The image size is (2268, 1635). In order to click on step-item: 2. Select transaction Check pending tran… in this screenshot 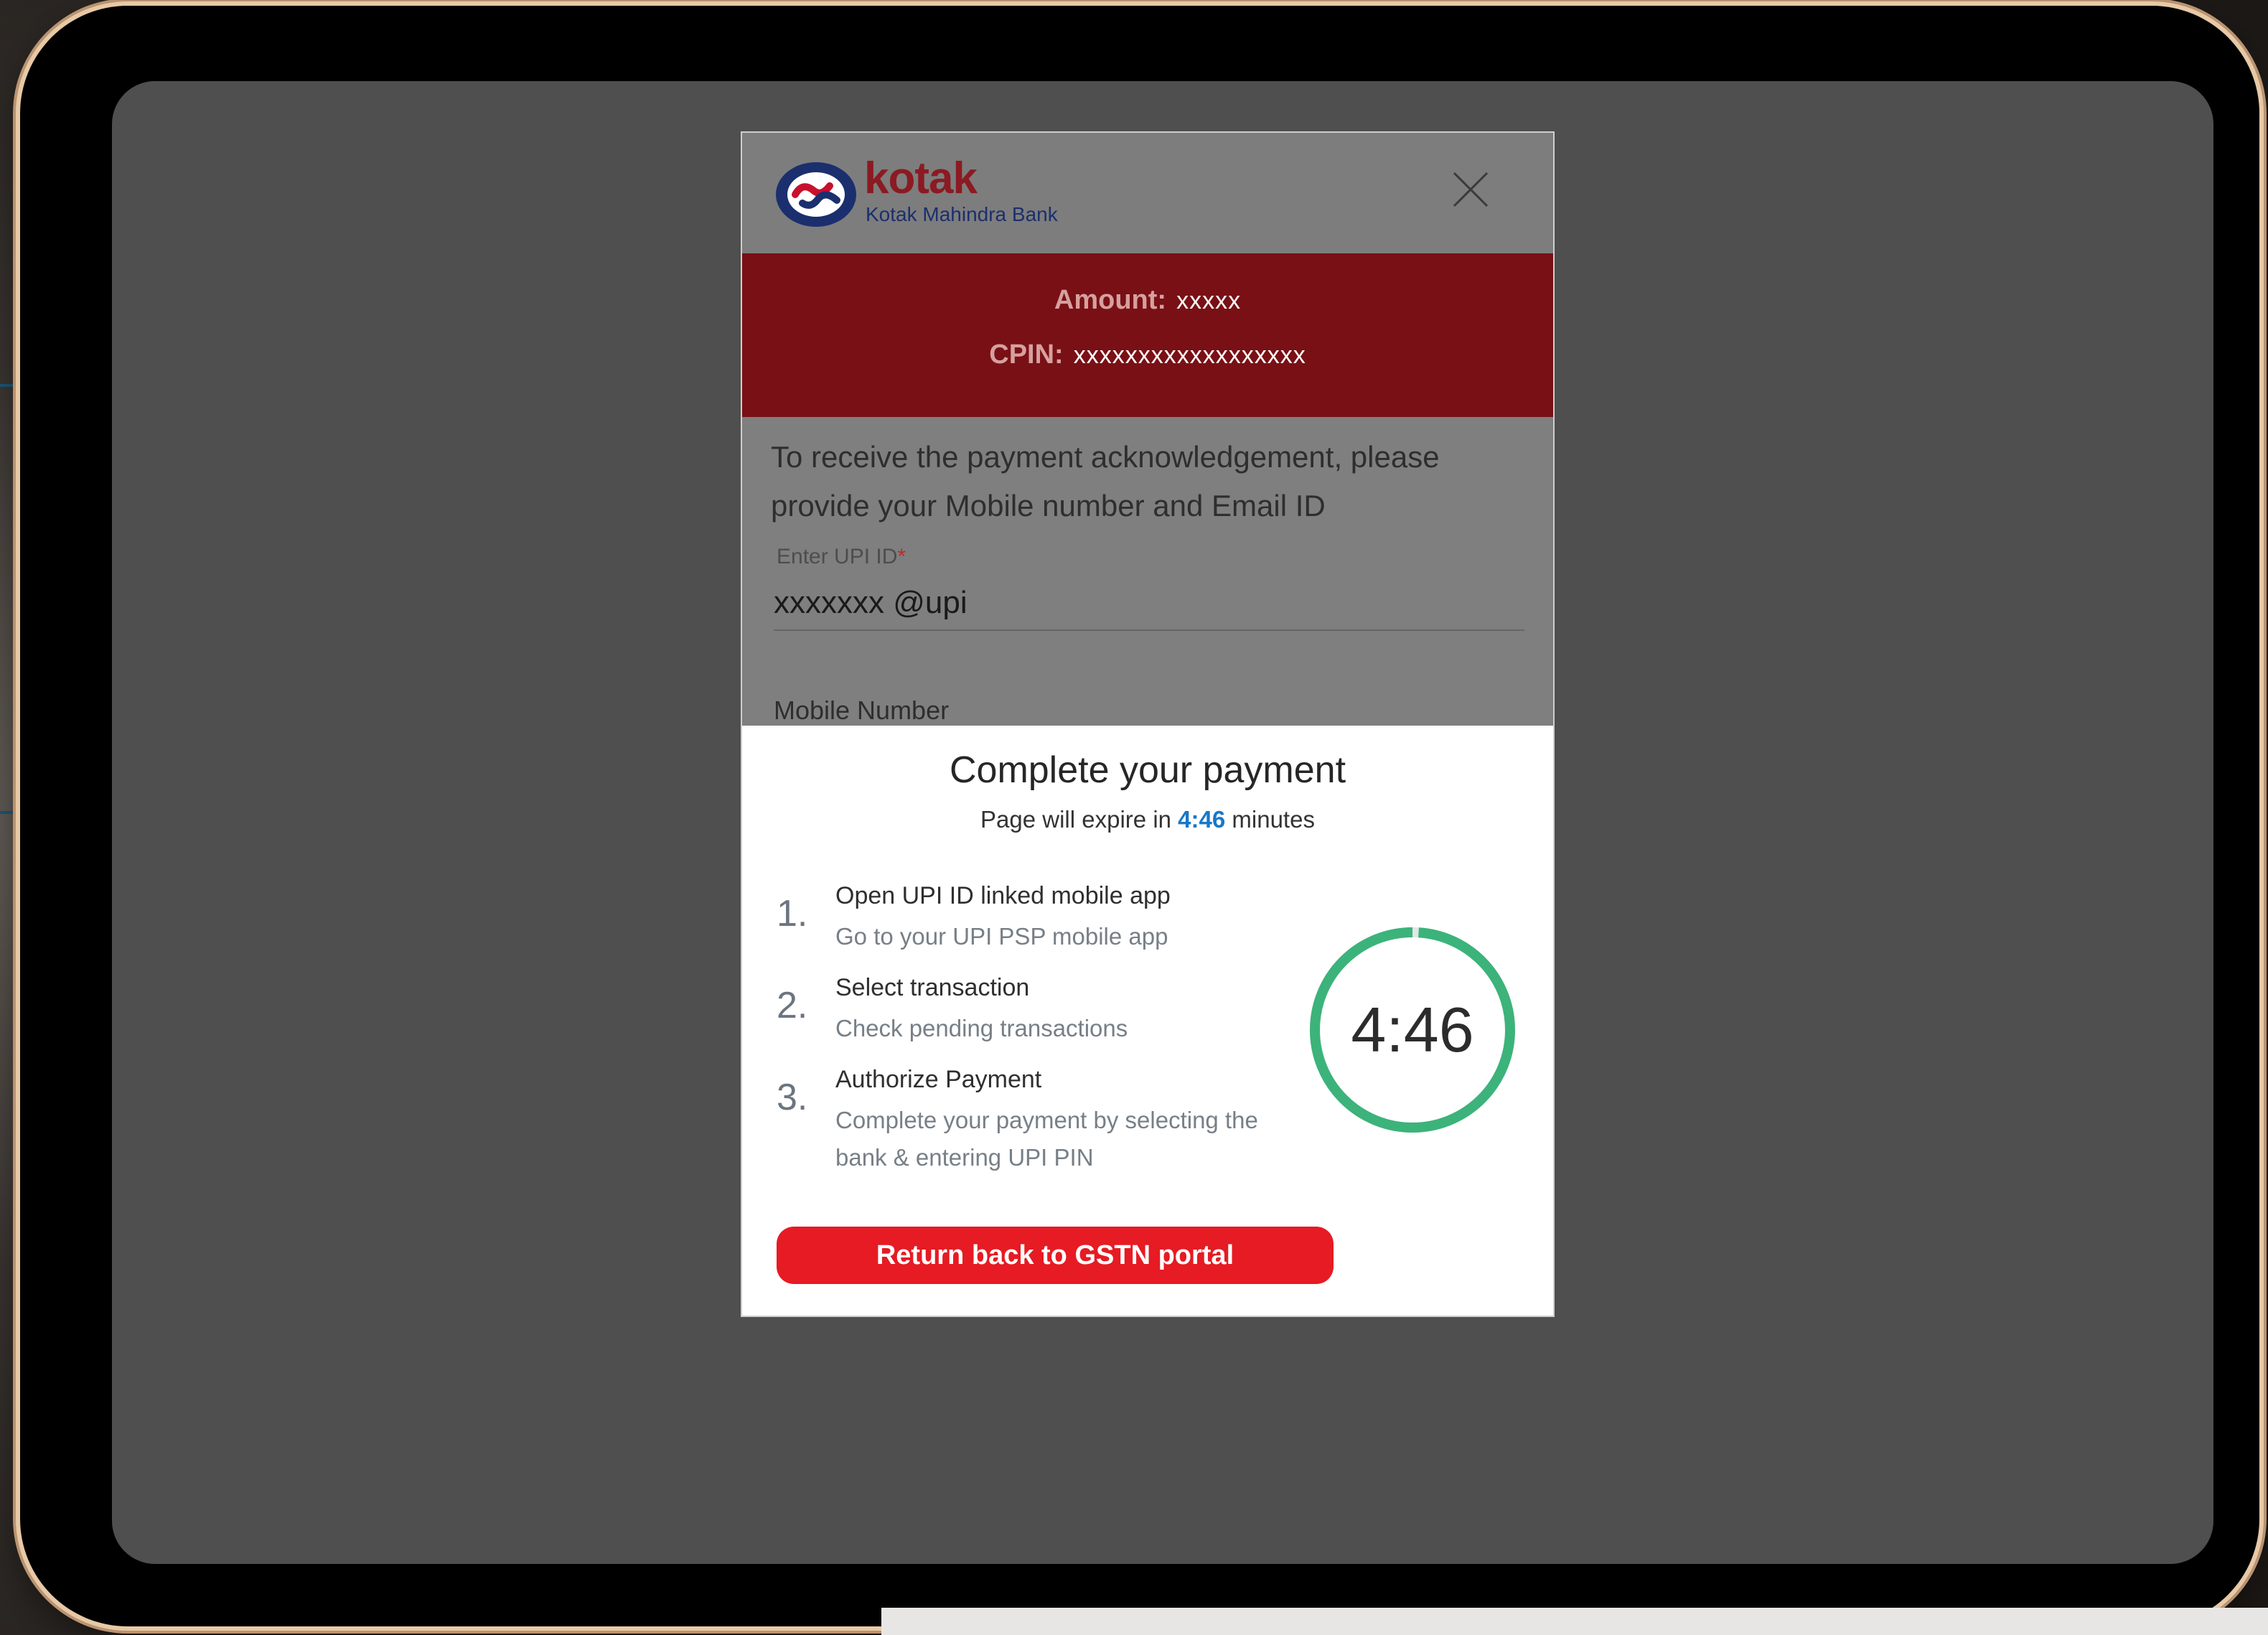, I will do `click(1035, 1013)`.